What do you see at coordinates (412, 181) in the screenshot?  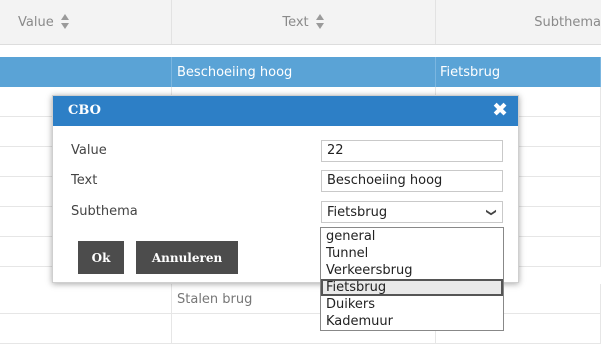 I see `text-input: Beschoeiing hoog` at bounding box center [412, 181].